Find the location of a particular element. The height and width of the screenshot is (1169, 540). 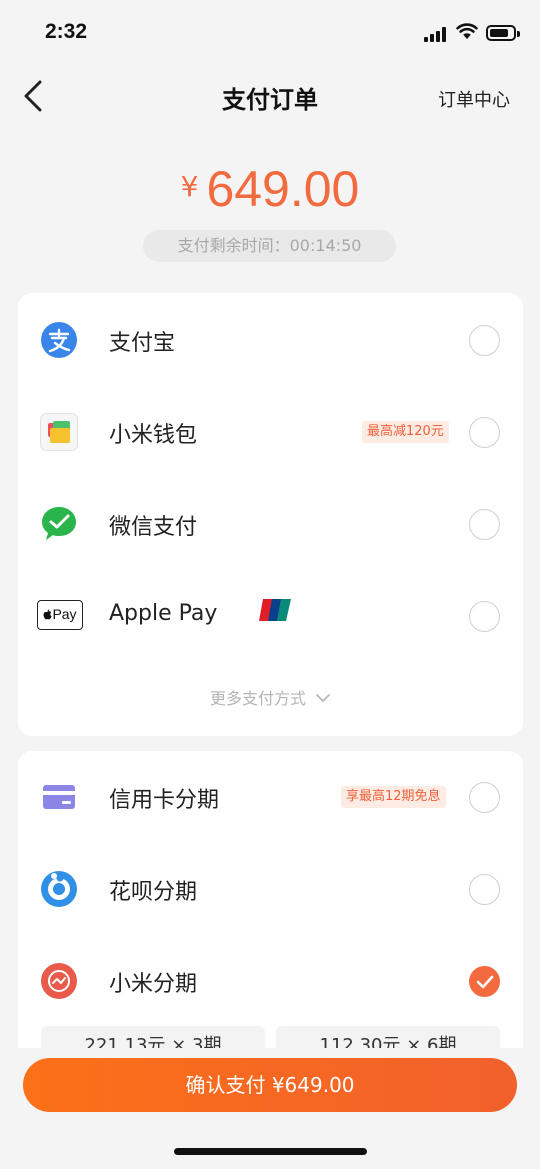

payment-option-label: 支付宝 is located at coordinates (142, 343).